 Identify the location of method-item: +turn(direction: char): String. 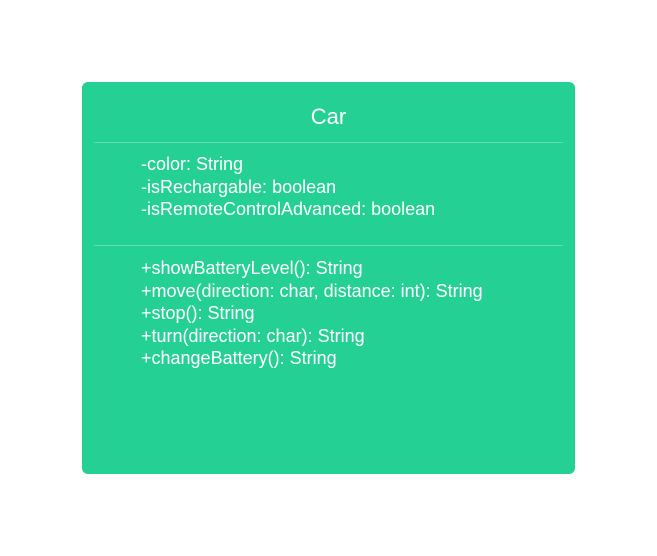
(253, 335).